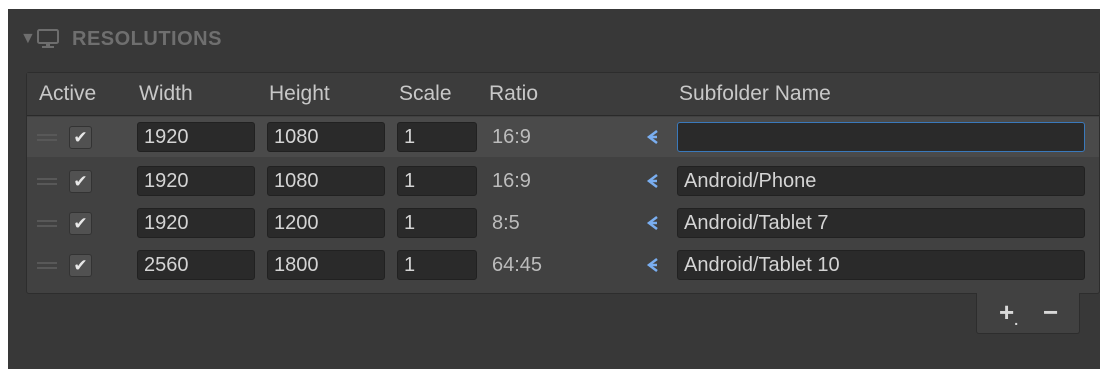  Describe the element at coordinates (48, 38) in the screenshot. I see `monitor-icon` at that location.